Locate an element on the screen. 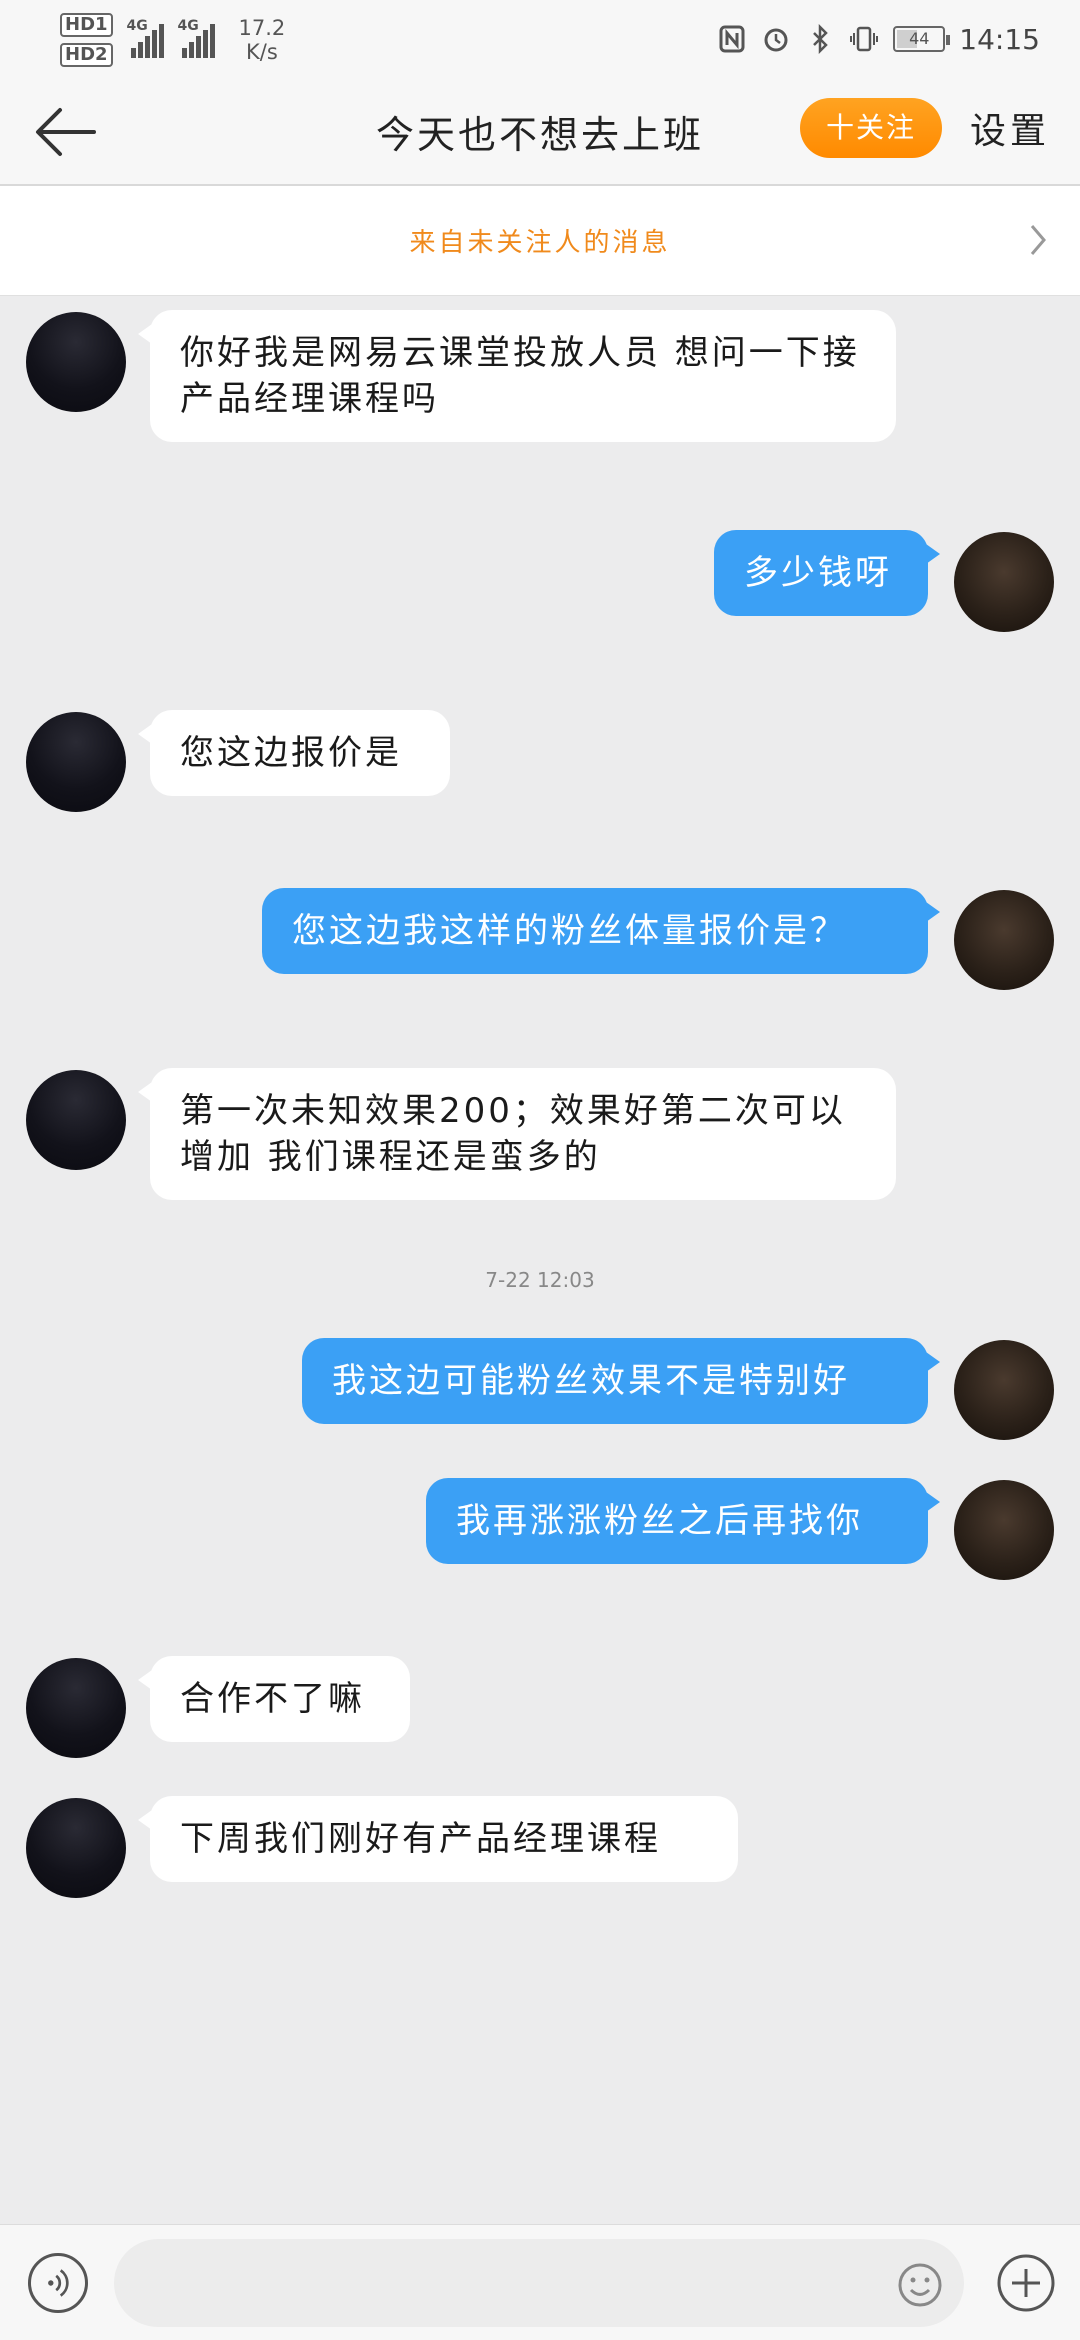  bluetooth-icon is located at coordinates (821, 39).